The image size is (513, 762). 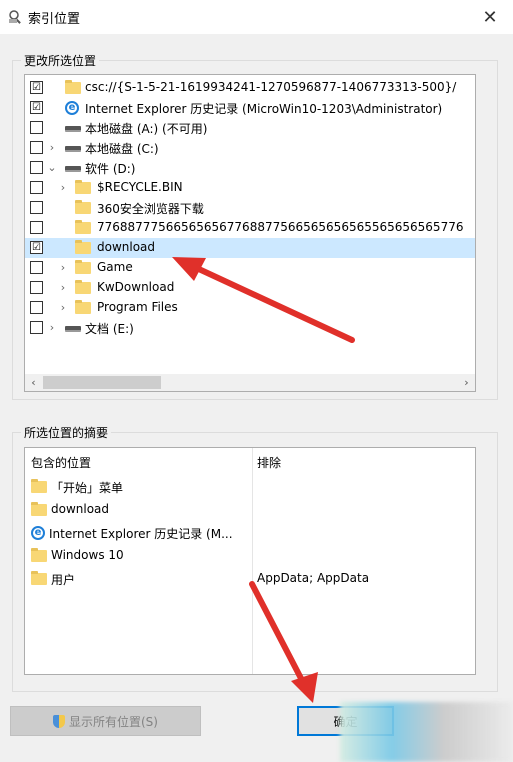 I want to click on excluded-header: 排除, so click(x=269, y=462).